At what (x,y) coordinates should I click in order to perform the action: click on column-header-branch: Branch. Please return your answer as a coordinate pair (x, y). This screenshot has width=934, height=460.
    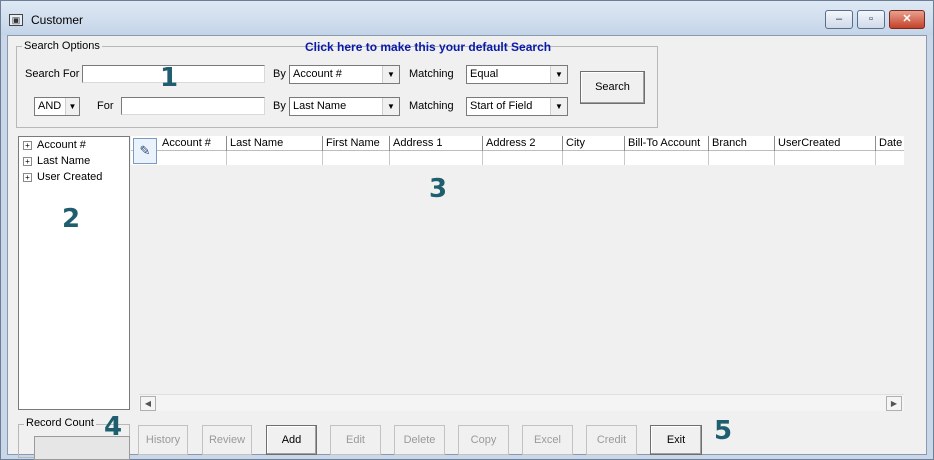
    Looking at the image, I should click on (742, 143).